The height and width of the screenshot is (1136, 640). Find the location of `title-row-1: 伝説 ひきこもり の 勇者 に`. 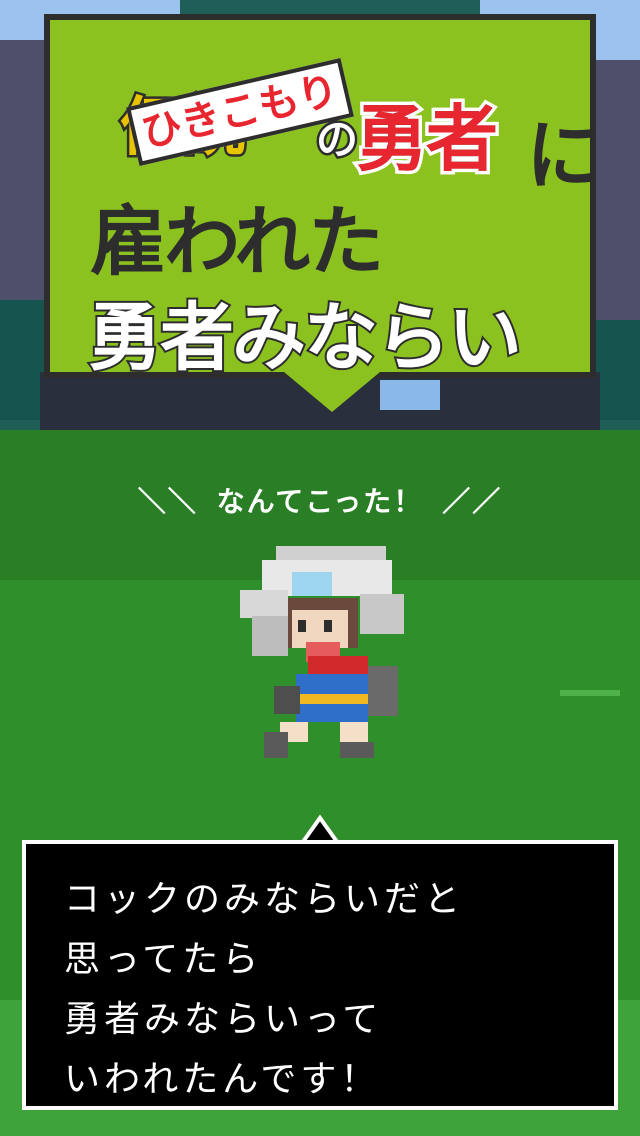

title-row-1: 伝説 ひきこもり の 勇者 に is located at coordinates (346, 129).